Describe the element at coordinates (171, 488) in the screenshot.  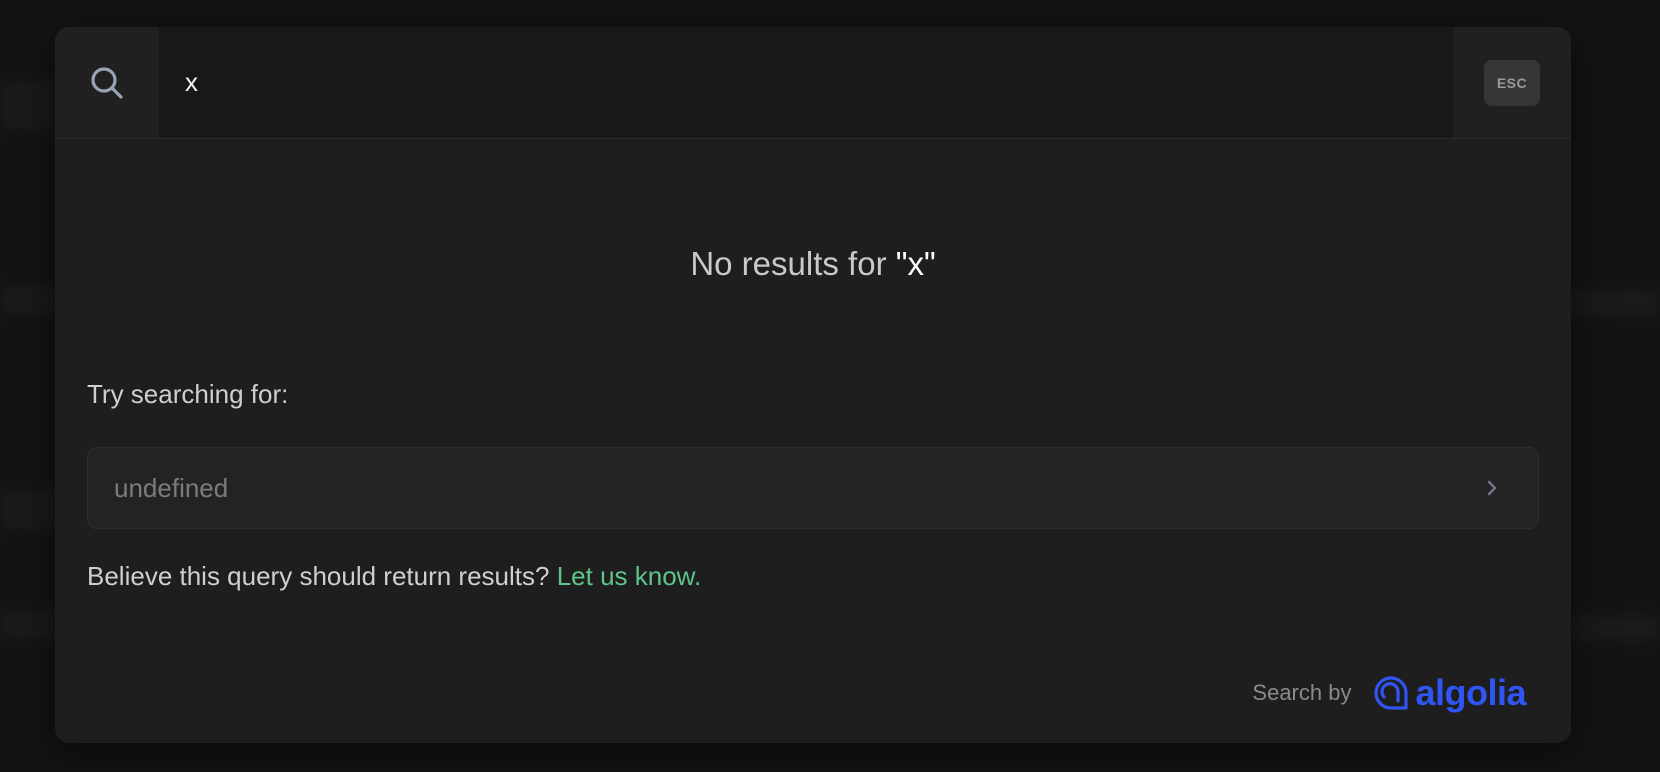
I see `suggestion-label: undefined` at that location.